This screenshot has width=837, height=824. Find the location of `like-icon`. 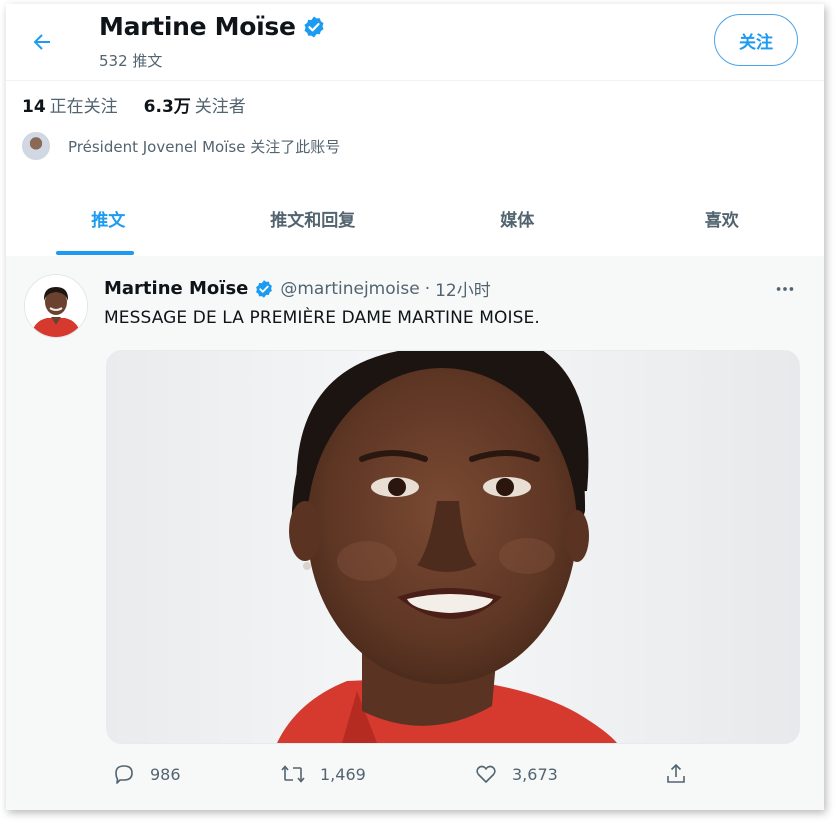

like-icon is located at coordinates (486, 774).